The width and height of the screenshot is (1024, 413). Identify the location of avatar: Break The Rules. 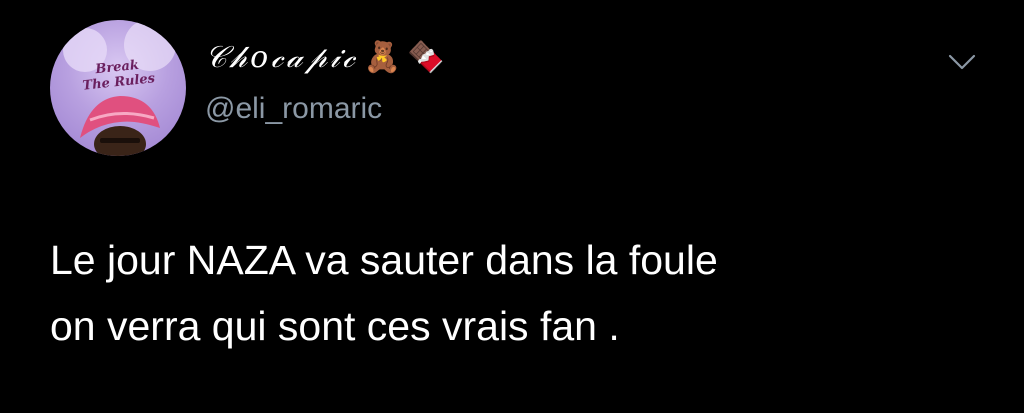
(118, 88).